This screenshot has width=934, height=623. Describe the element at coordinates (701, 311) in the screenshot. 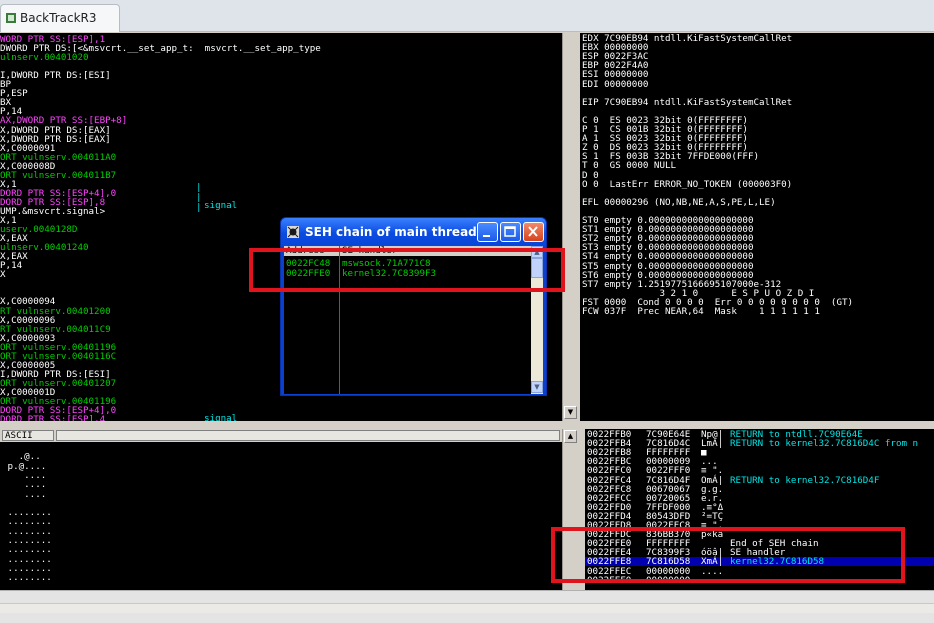

I see `register-line: FCW 037F Prec NEAR,64 Mask 1 1 1 1 1 1` at that location.